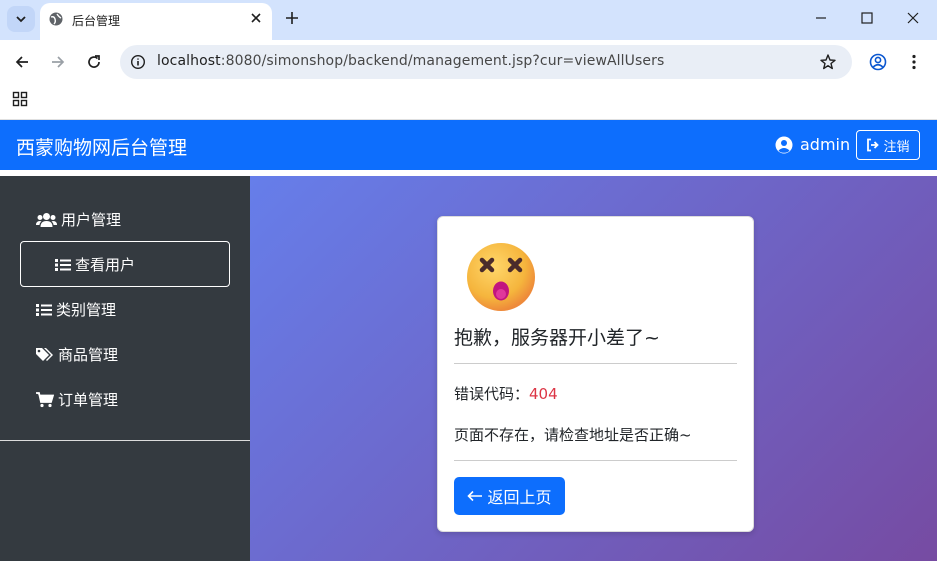  What do you see at coordinates (94, 62) in the screenshot?
I see `reload-icon` at bounding box center [94, 62].